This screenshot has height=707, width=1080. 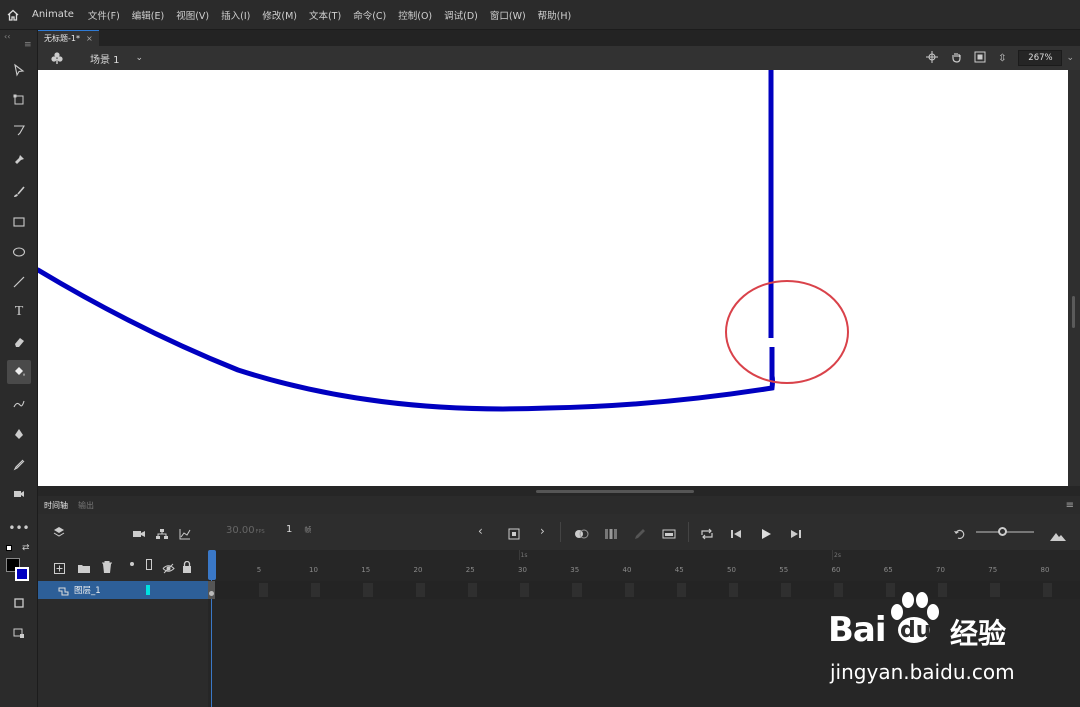 I want to click on watermark-brand: Bai, so click(x=857, y=630).